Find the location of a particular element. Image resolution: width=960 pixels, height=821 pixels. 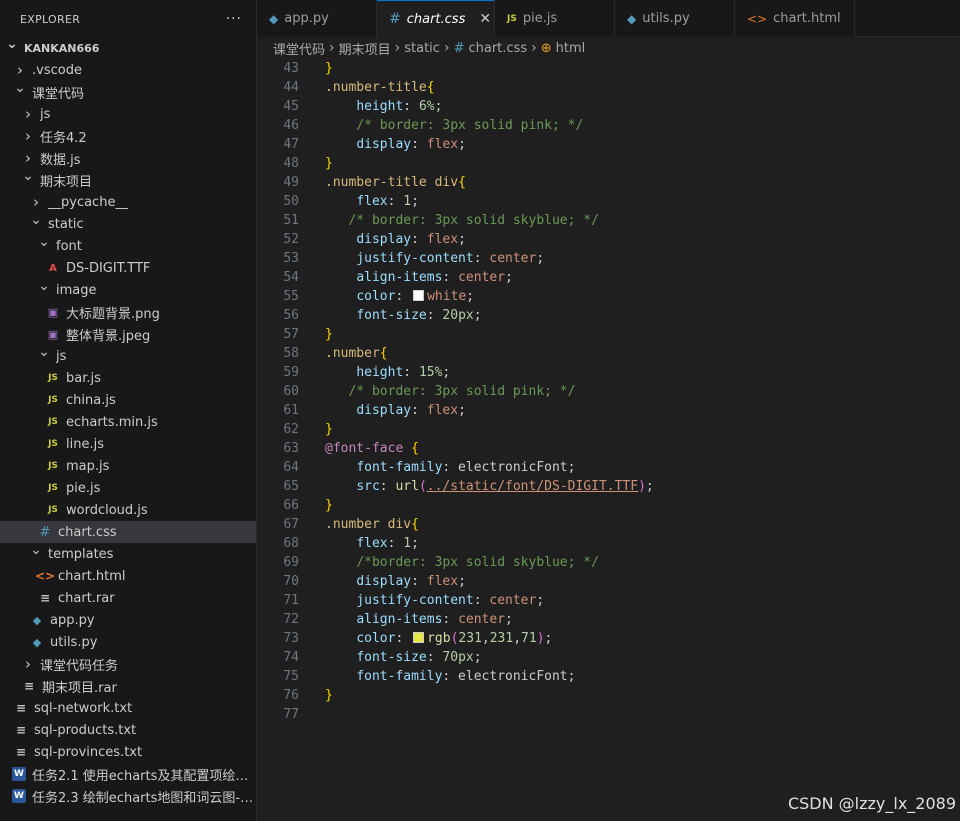

breadcrumb-item: chart.css is located at coordinates (497, 48).